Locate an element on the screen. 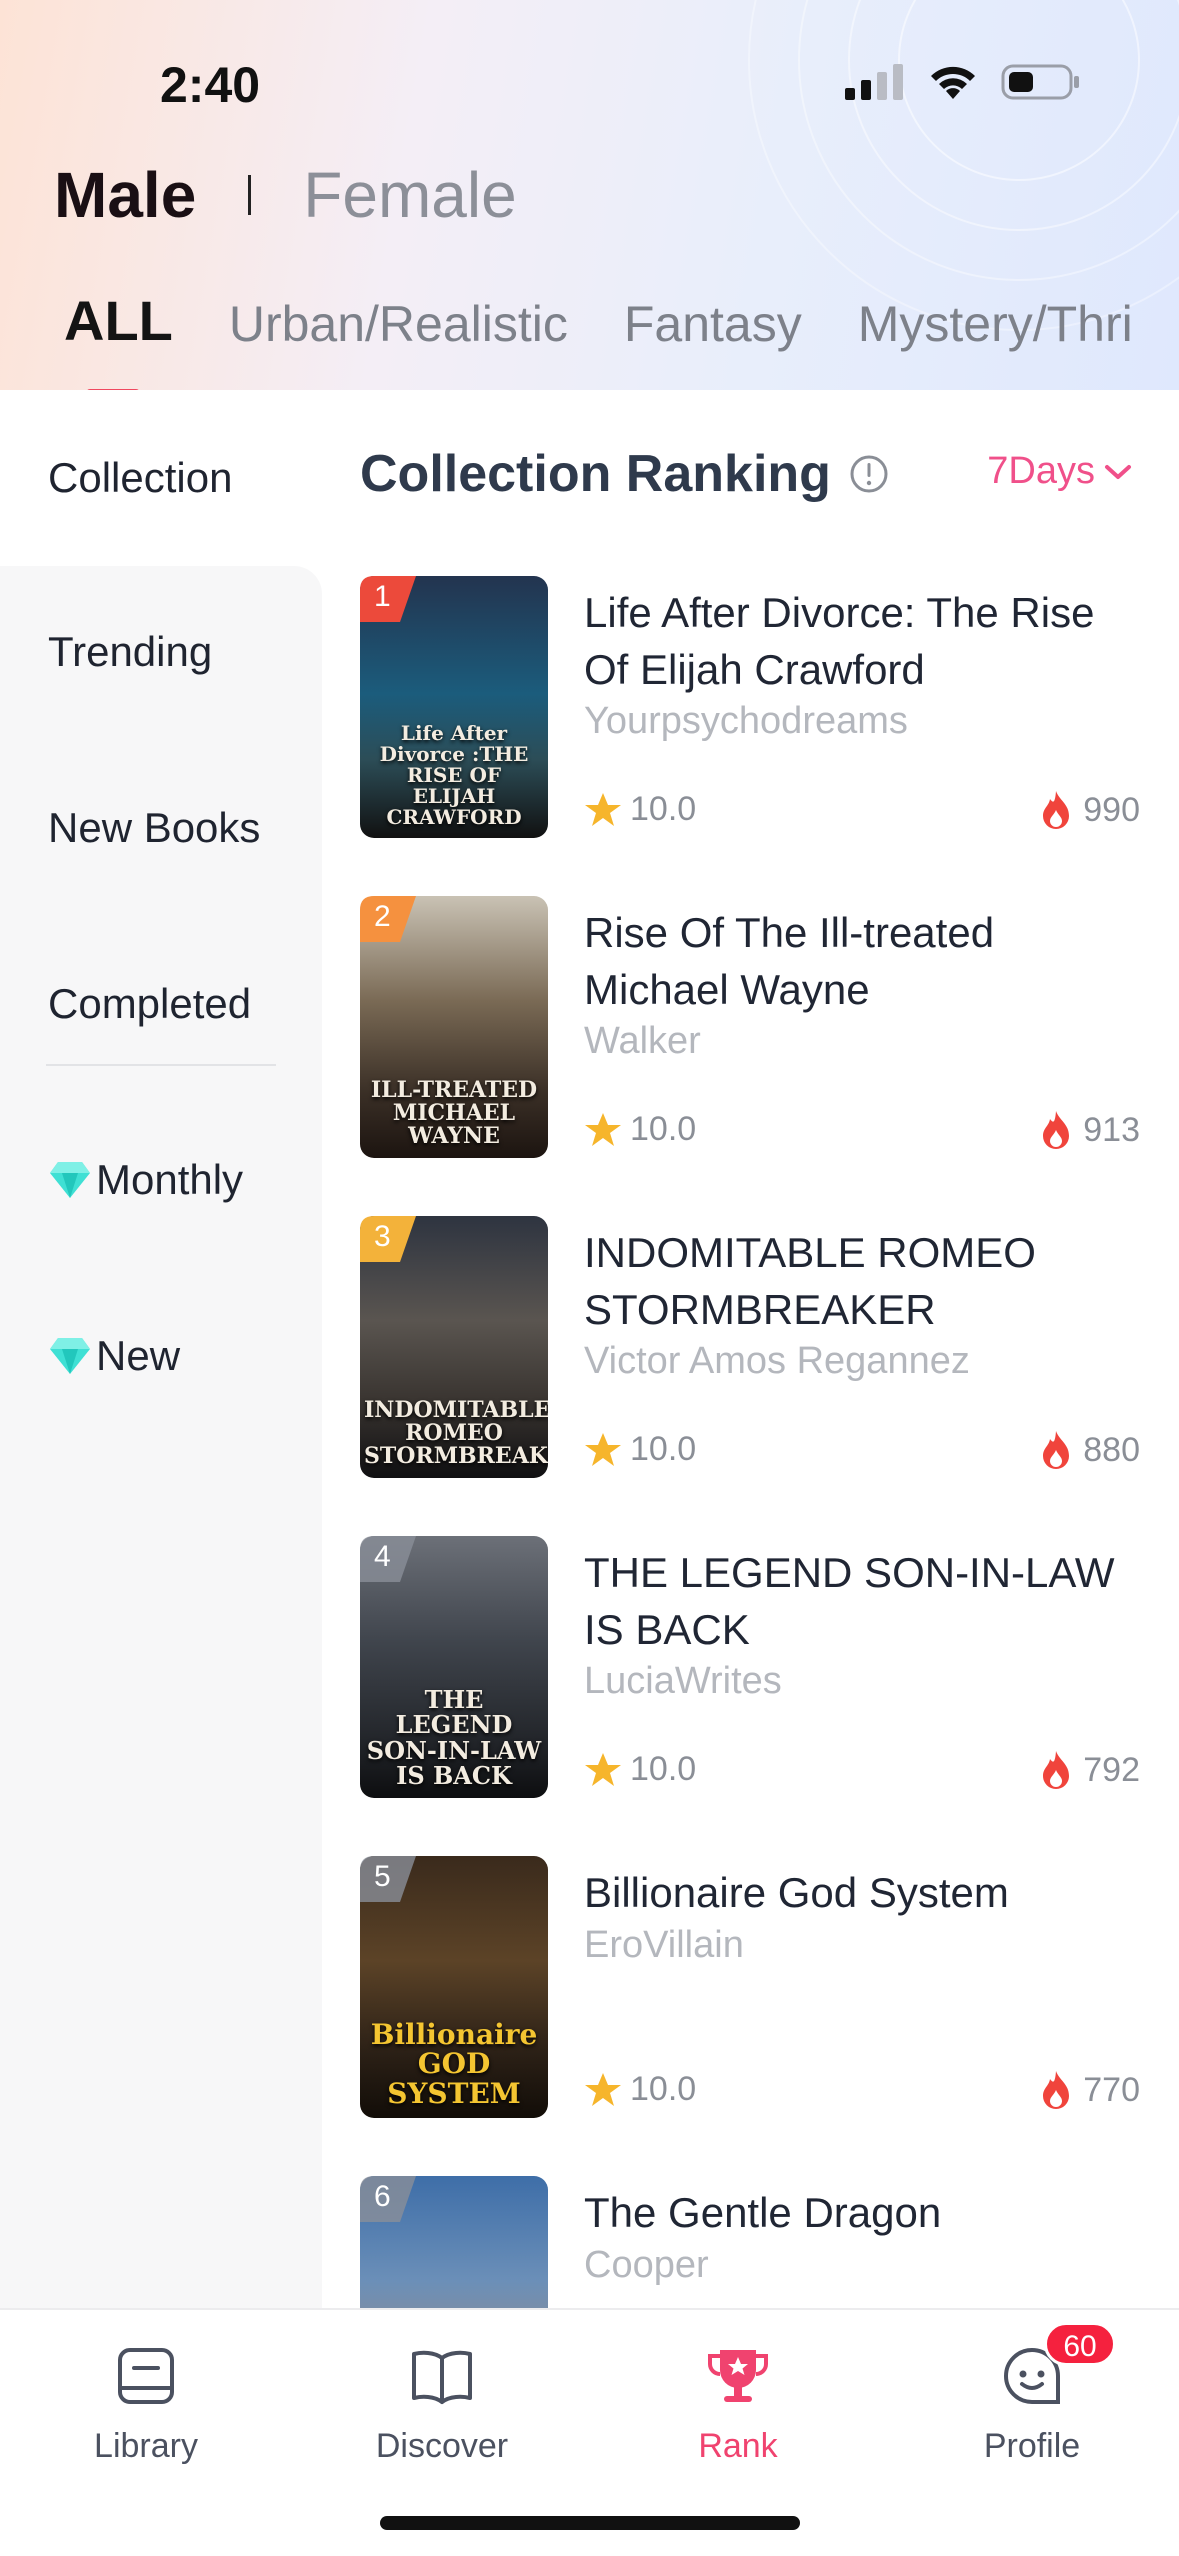 This screenshot has width=1179, height=2556. book-title: The Gentle Dragon is located at coordinates (763, 2212).